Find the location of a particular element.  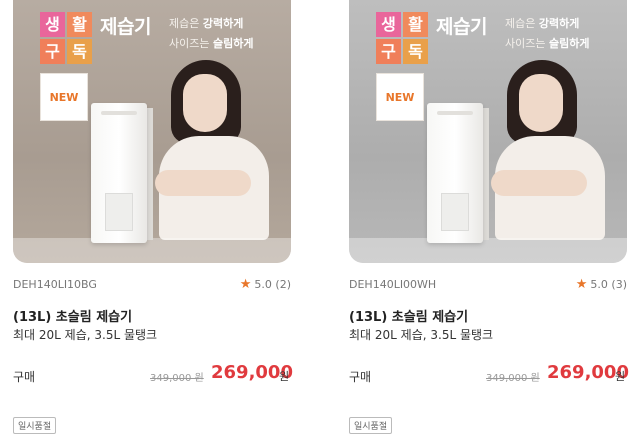

rating-value: 5.0 (2) is located at coordinates (272, 284).